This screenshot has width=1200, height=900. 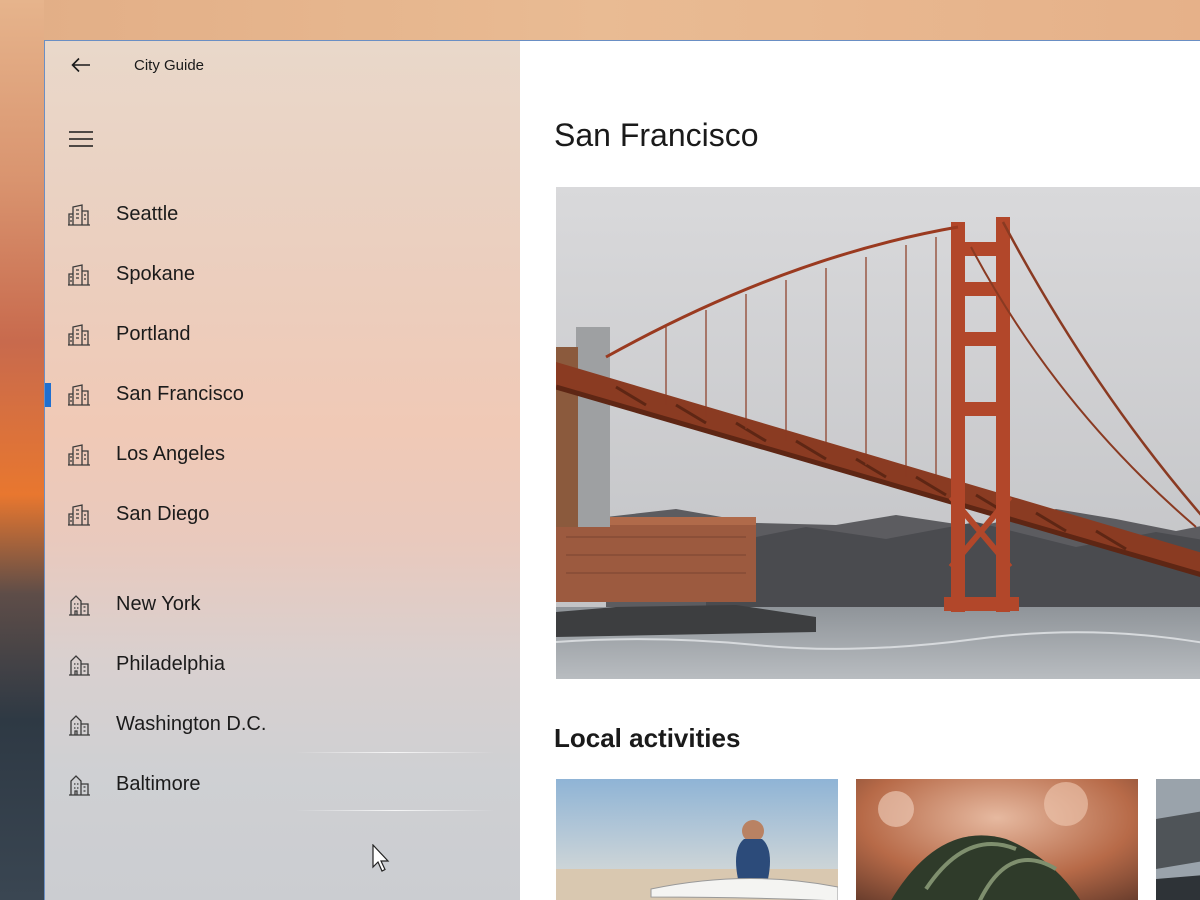 I want to click on nav-item-san-francisco: San Francisco, so click(x=282, y=394).